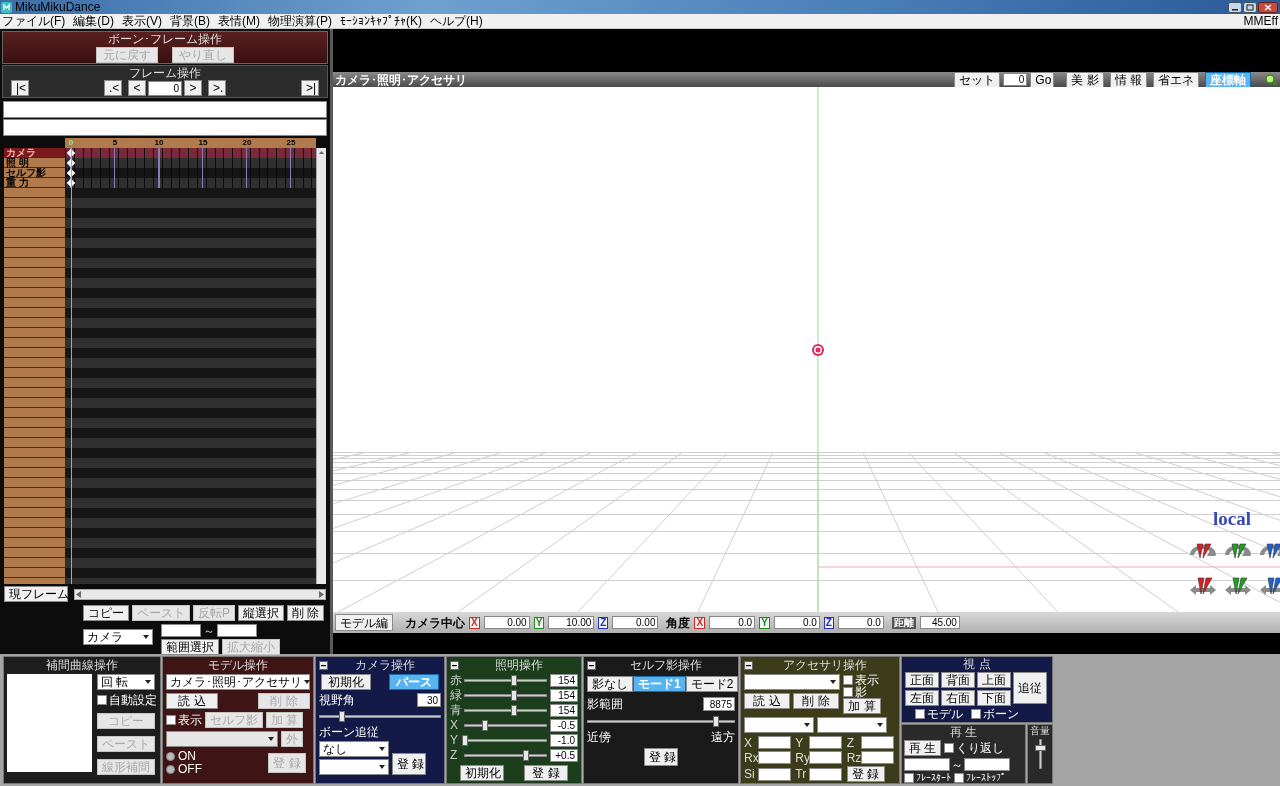 This screenshot has width=1280, height=786. What do you see at coordinates (200, 594) in the screenshot?
I see `horizontal-scrollbar` at bounding box center [200, 594].